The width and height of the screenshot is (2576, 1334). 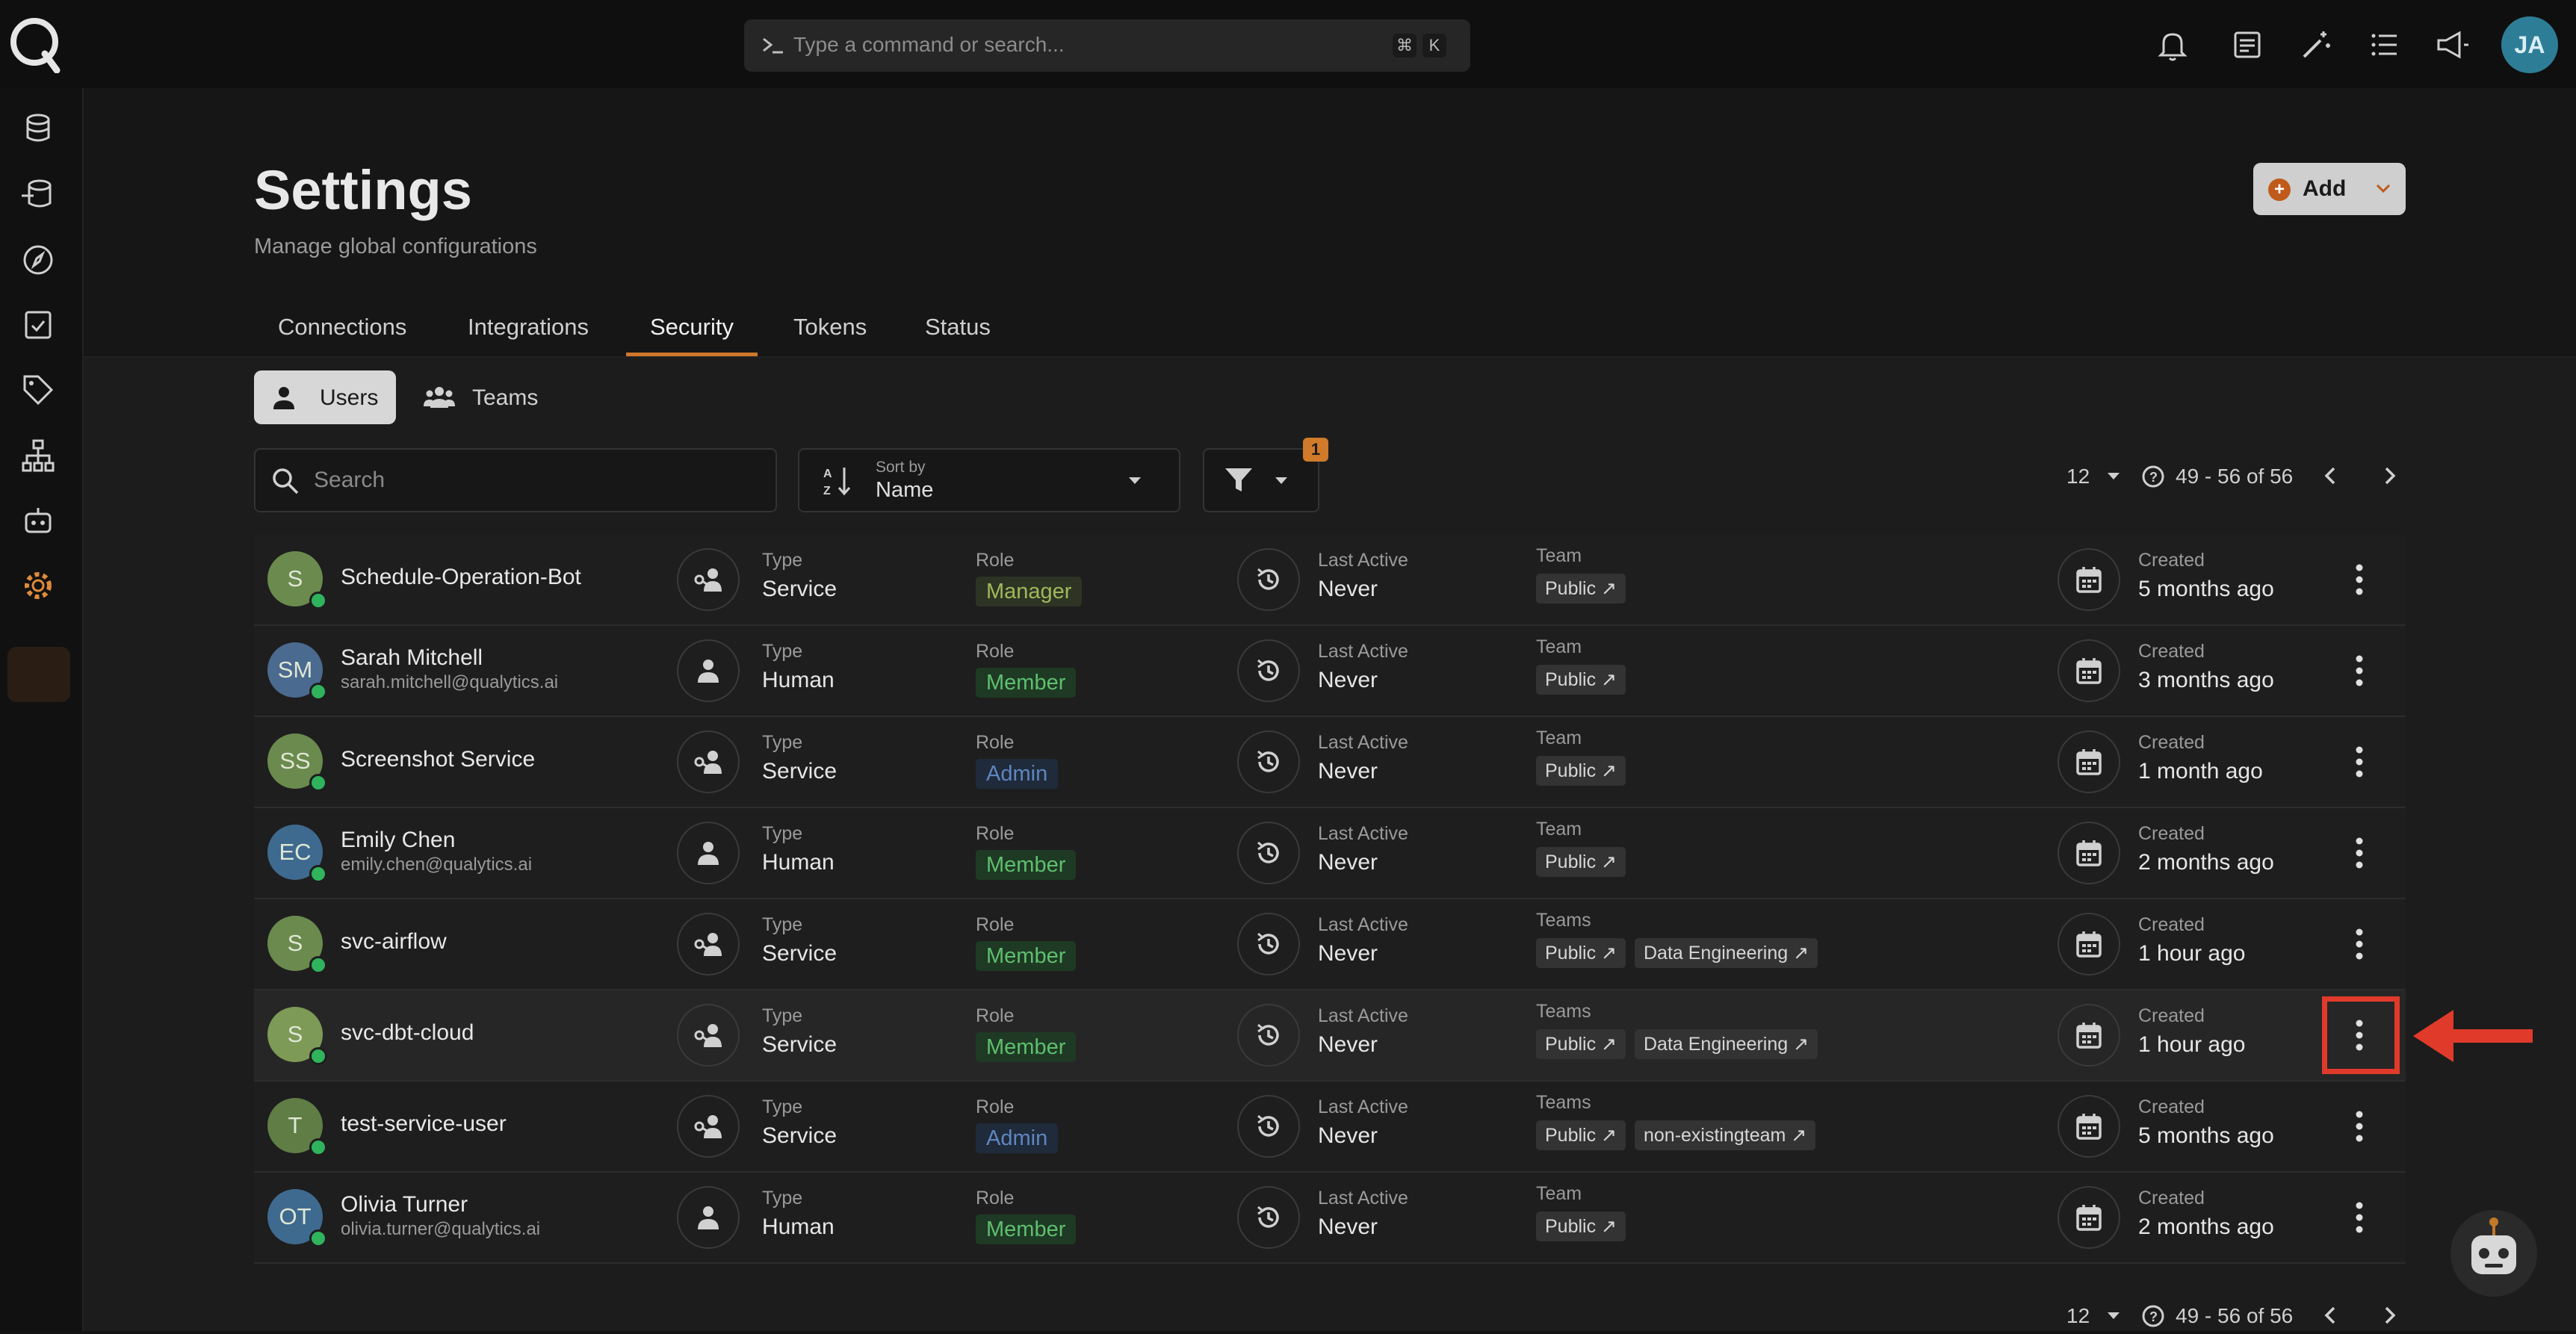 I want to click on filter-button, so click(x=1261, y=480).